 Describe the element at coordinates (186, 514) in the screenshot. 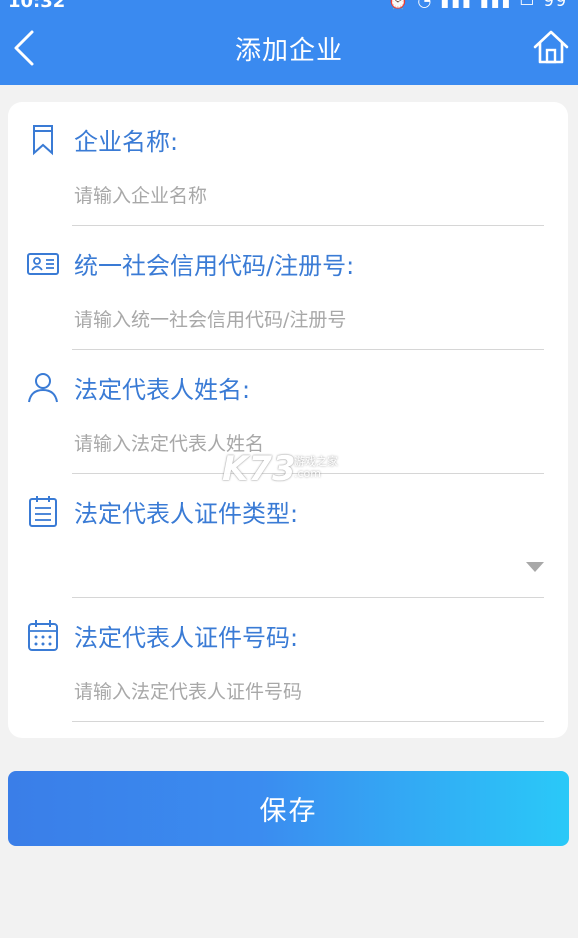

I see `id-type-label: 法定代表人证件类型:` at that location.